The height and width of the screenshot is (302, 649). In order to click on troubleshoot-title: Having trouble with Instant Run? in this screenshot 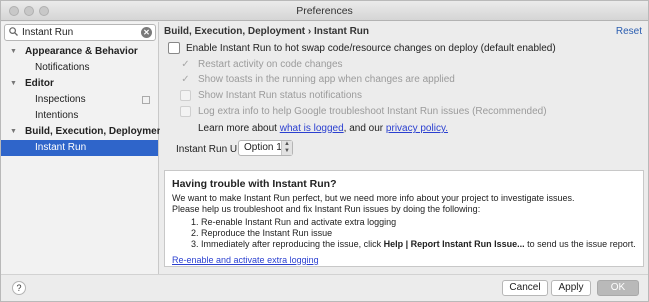, I will do `click(254, 184)`.